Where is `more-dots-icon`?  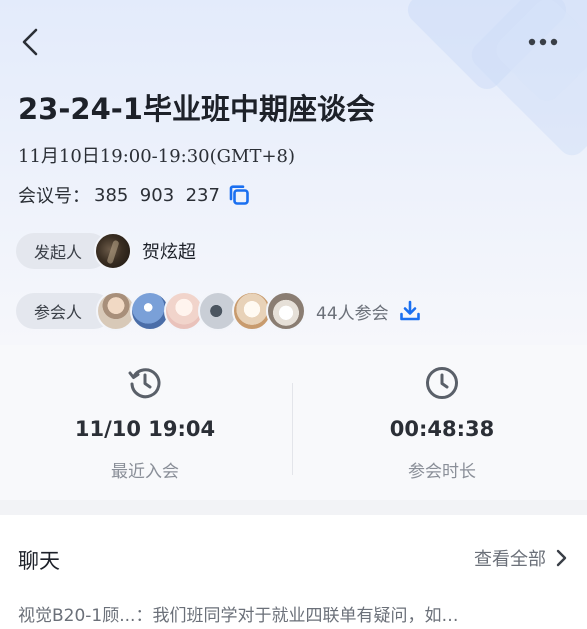 more-dots-icon is located at coordinates (543, 42).